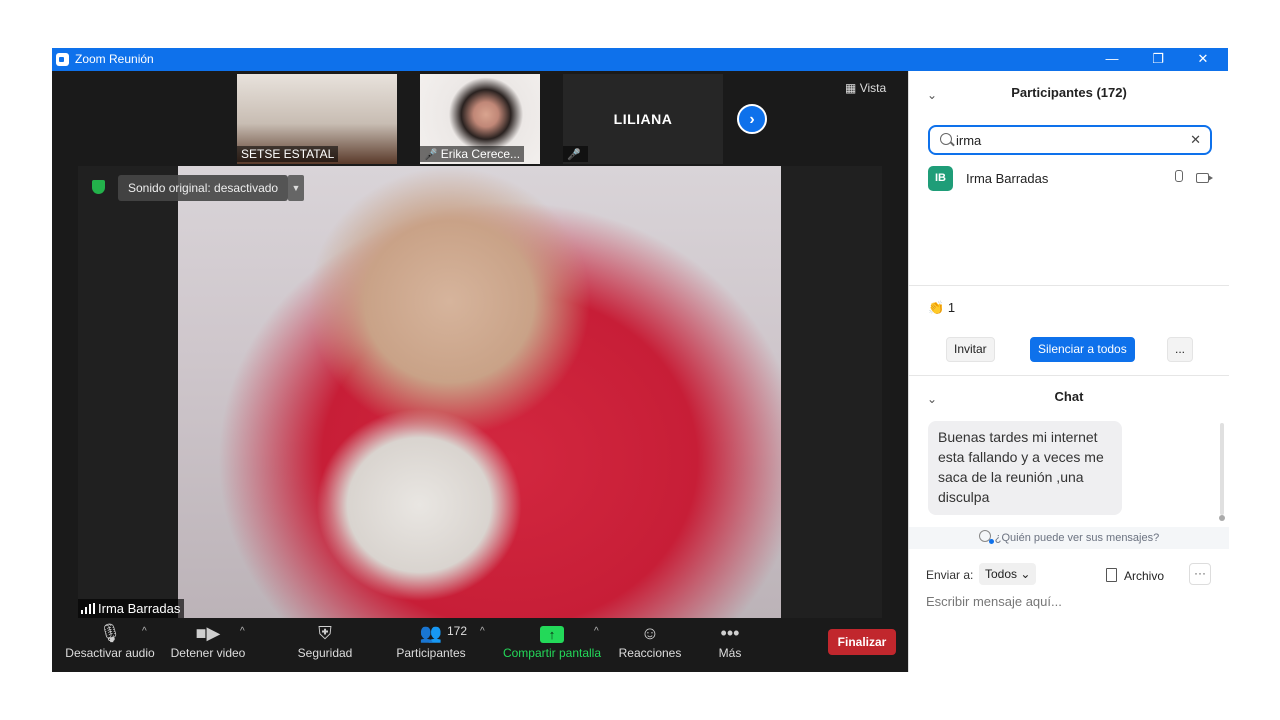 This screenshot has width=1280, height=720. I want to click on participant-name: Irma Barradas, so click(1007, 178).